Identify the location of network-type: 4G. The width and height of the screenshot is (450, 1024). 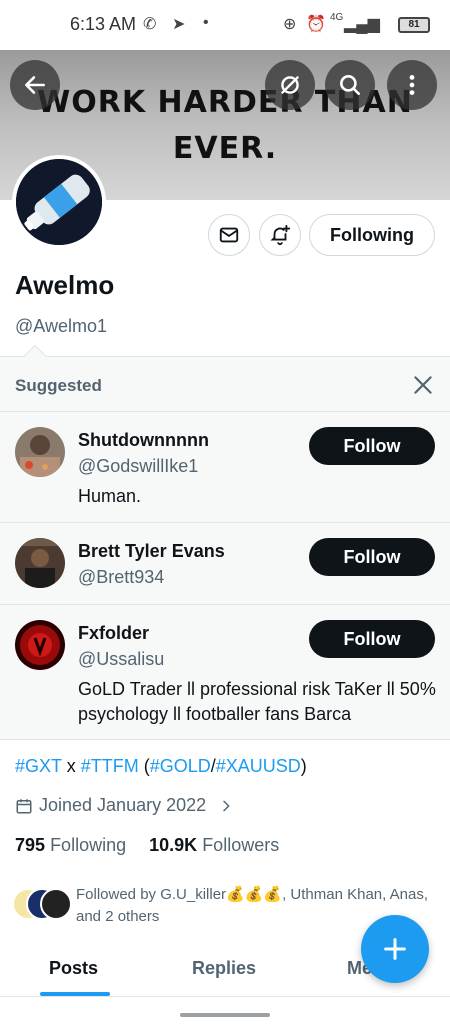
(337, 17).